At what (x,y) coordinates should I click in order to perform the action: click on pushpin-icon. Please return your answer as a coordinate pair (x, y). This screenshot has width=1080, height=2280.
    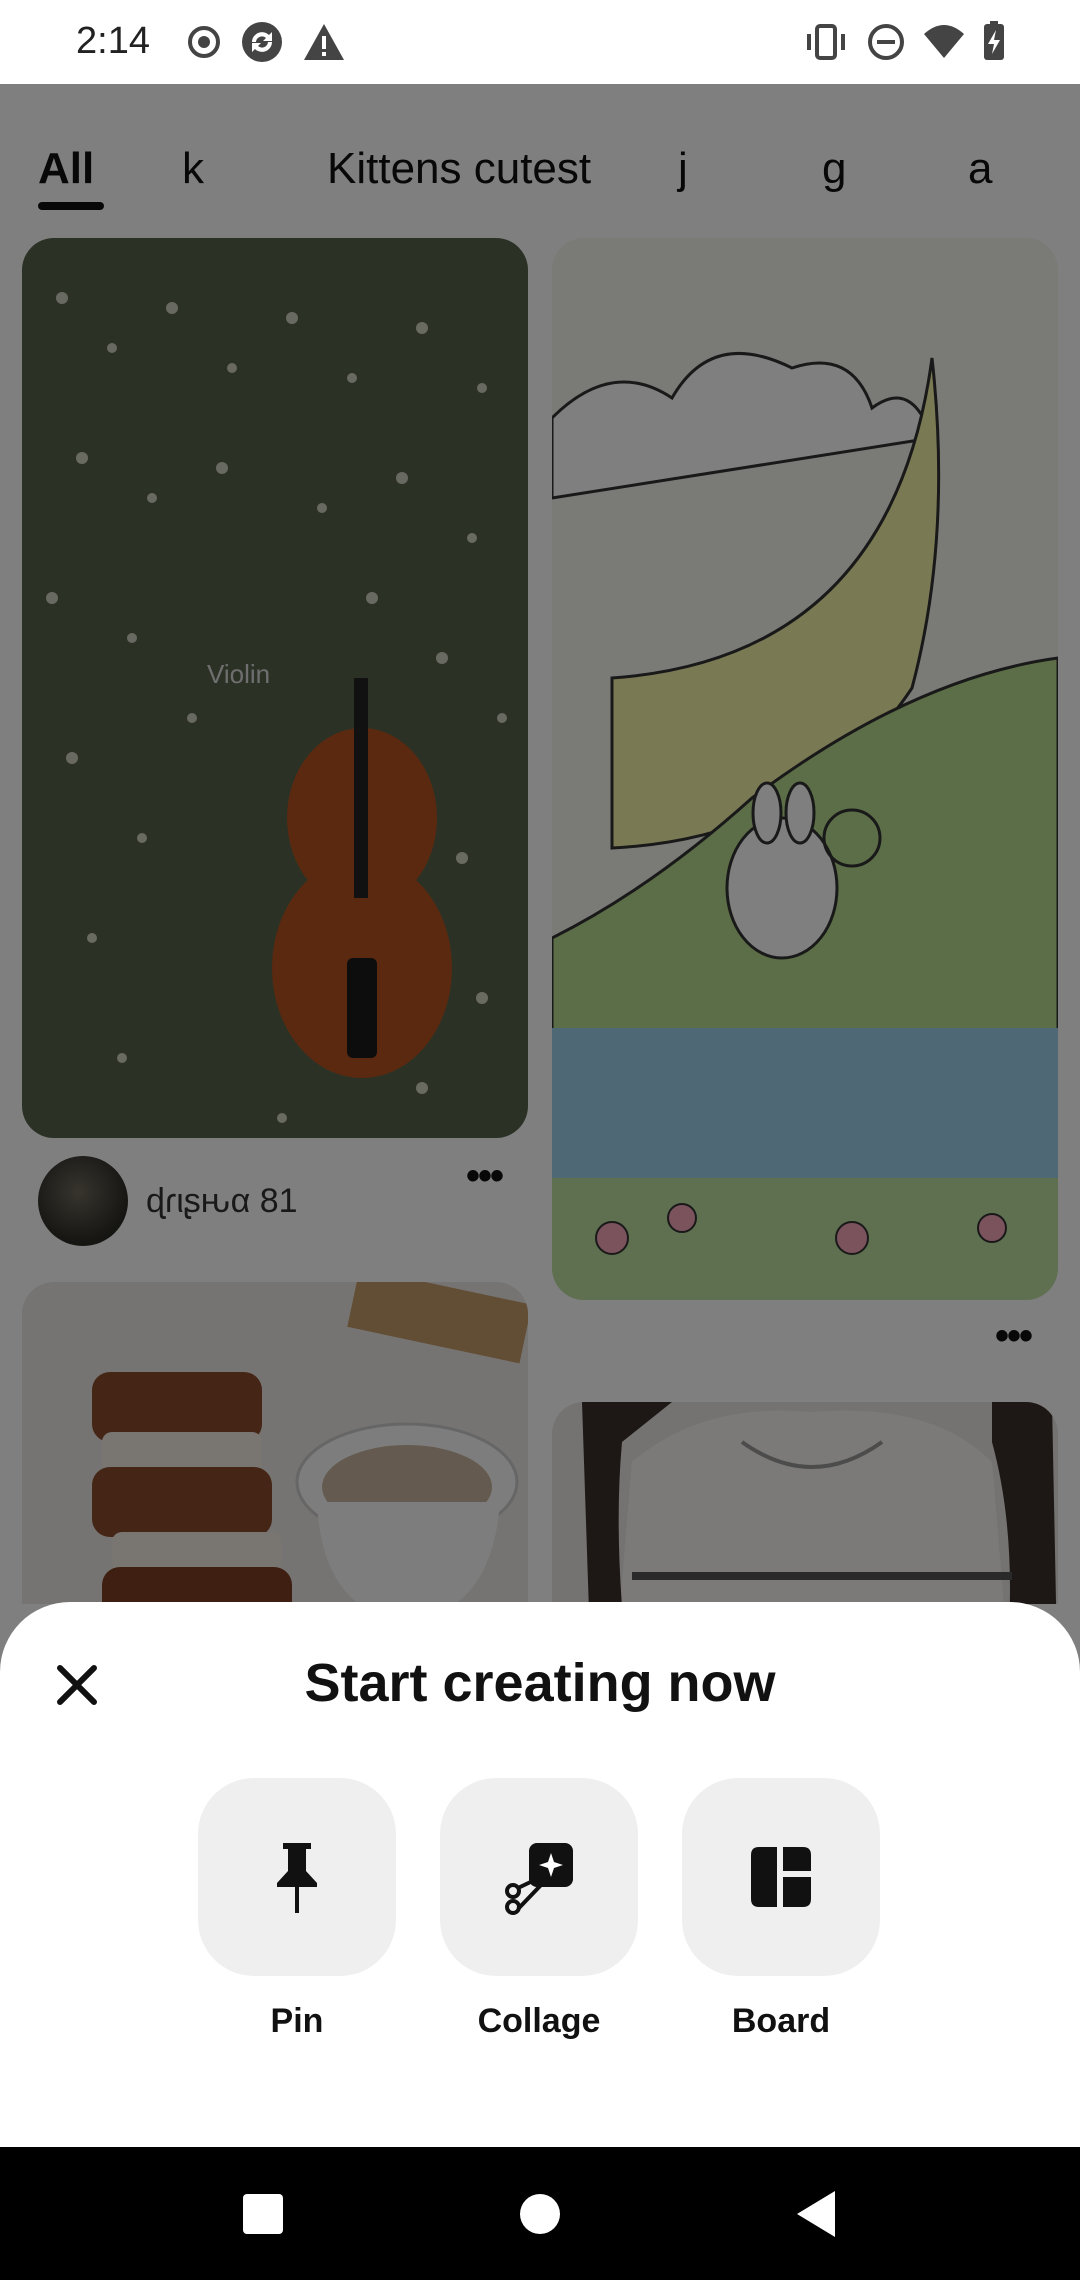
    Looking at the image, I should click on (297, 1878).